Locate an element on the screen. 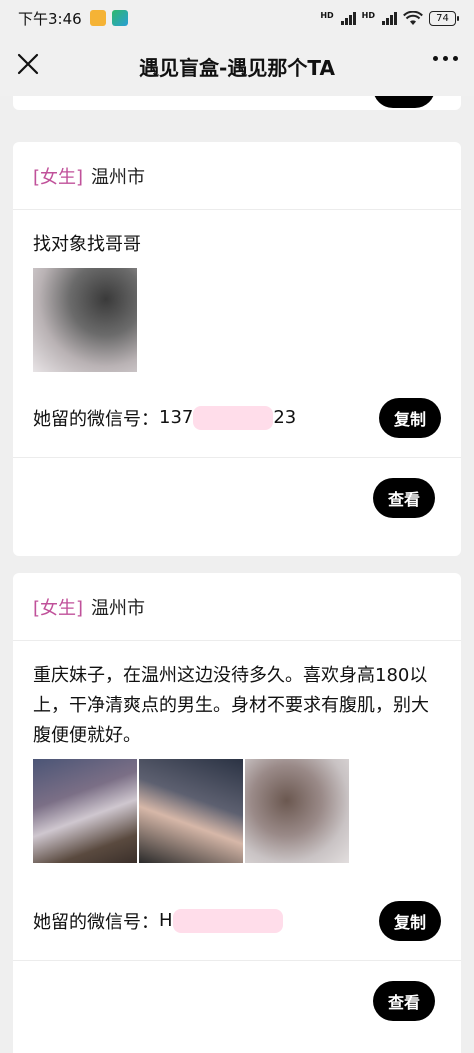 Image resolution: width=474 pixels, height=1053 pixels. wifi-icon is located at coordinates (413, 17).